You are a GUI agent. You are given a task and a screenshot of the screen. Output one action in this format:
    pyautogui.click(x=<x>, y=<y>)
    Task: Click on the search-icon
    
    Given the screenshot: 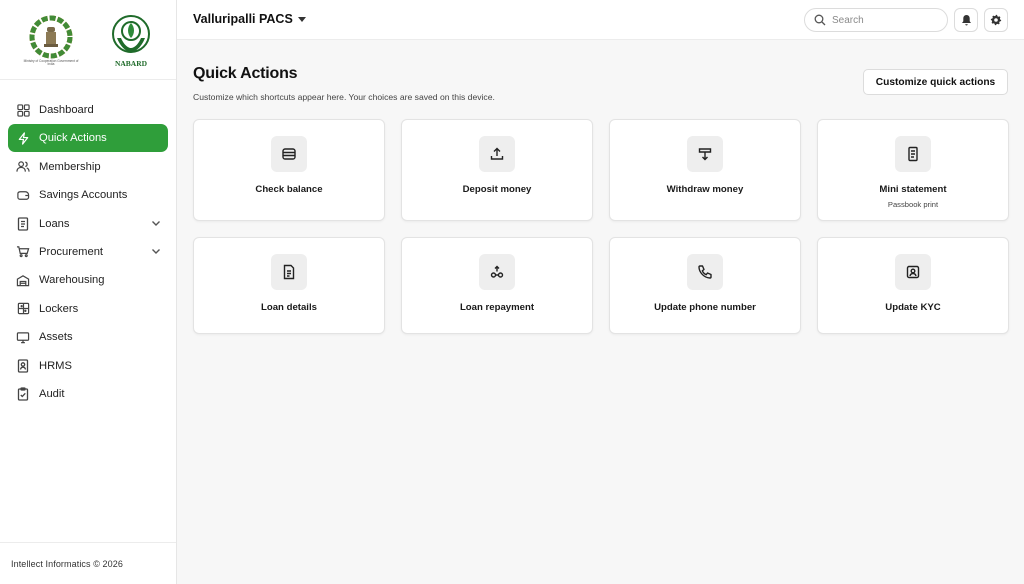 What is the action you would take?
    pyautogui.click(x=820, y=20)
    